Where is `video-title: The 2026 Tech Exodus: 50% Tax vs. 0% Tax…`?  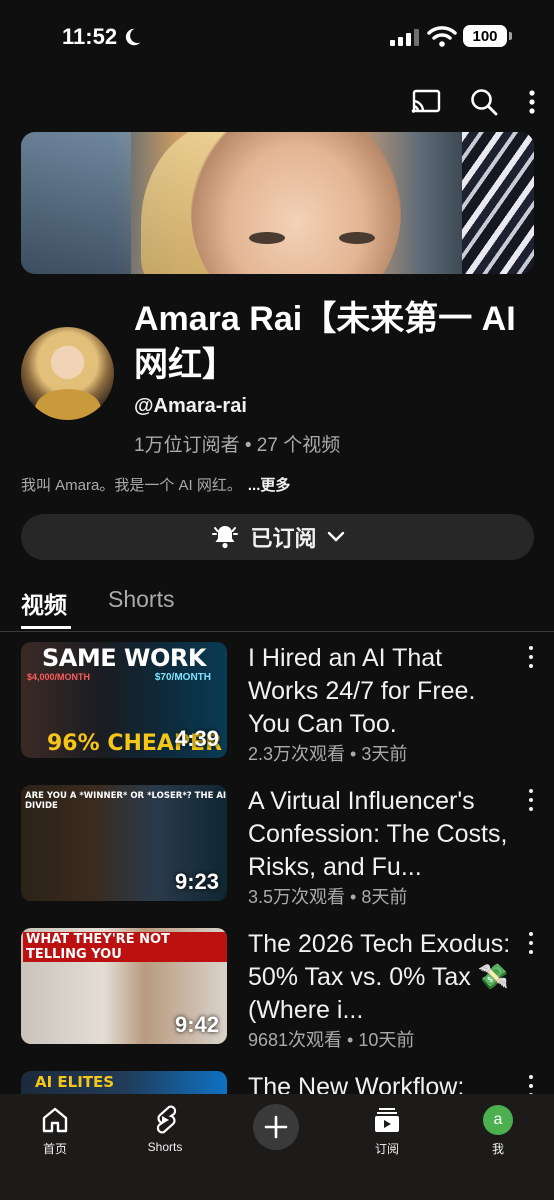 video-title: The 2026 Tech Exodus: 50% Tax vs. 0% Tax… is located at coordinates (380, 977).